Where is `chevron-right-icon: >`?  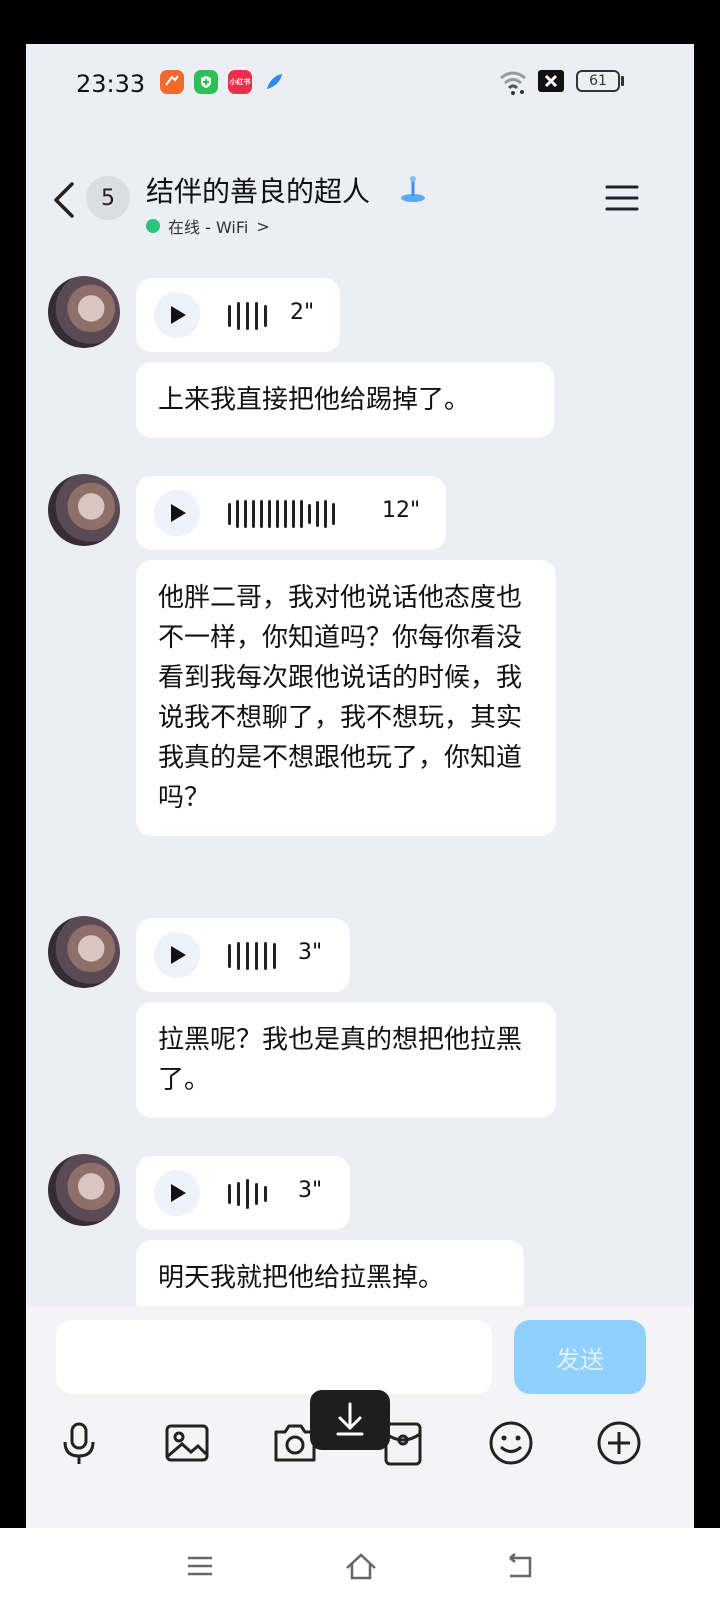
chevron-right-icon: > is located at coordinates (263, 226).